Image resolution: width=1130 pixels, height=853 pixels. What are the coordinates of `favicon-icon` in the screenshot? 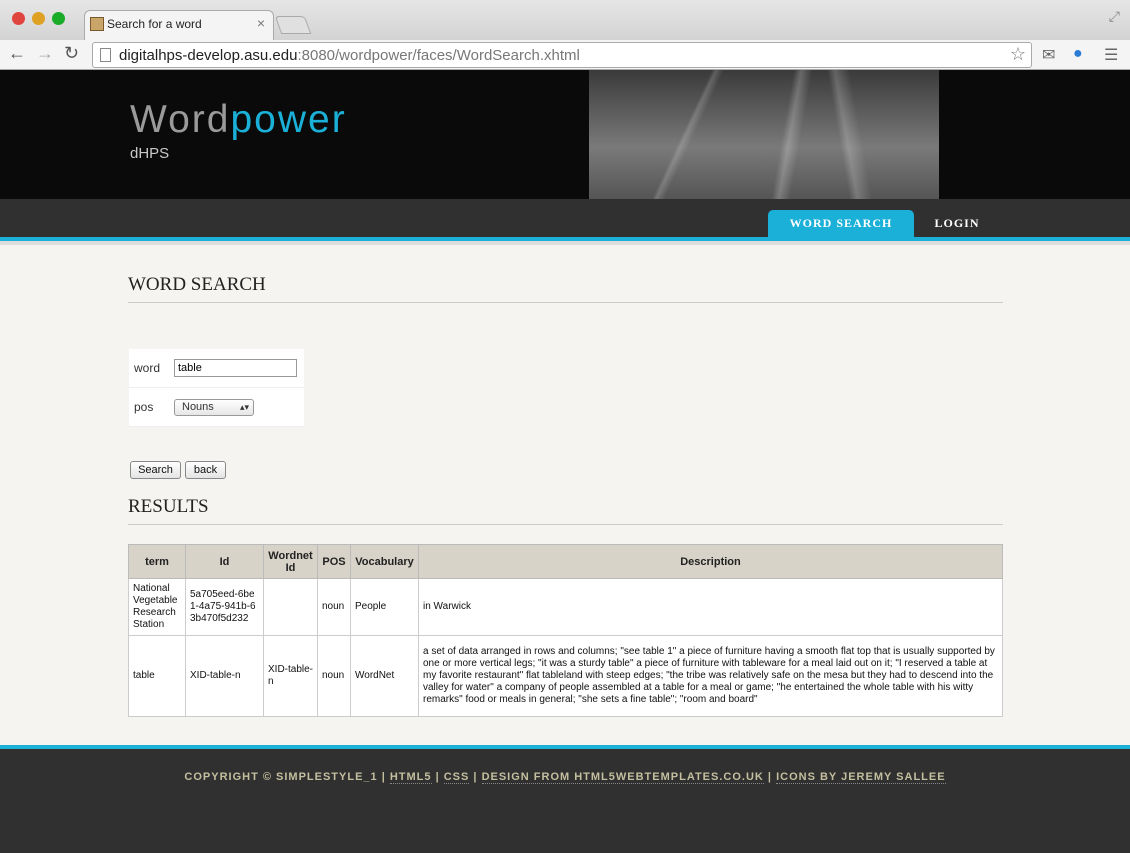 It's located at (97, 24).